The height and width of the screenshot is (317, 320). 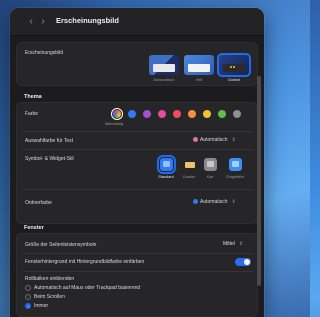 I want to click on sidebar-icon-size-label: Größe der Seitenleistensymbole, so click(x=61, y=245).